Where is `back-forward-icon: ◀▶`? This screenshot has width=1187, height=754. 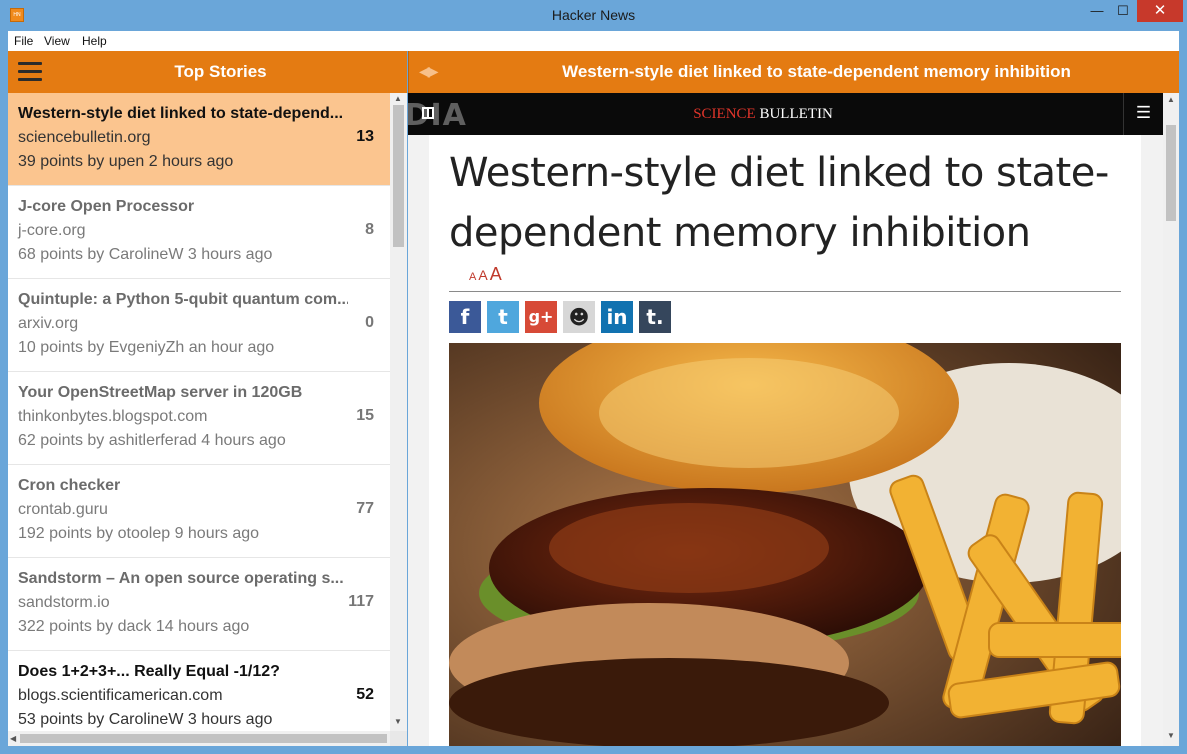
back-forward-icon: ◀▶ is located at coordinates (428, 71).